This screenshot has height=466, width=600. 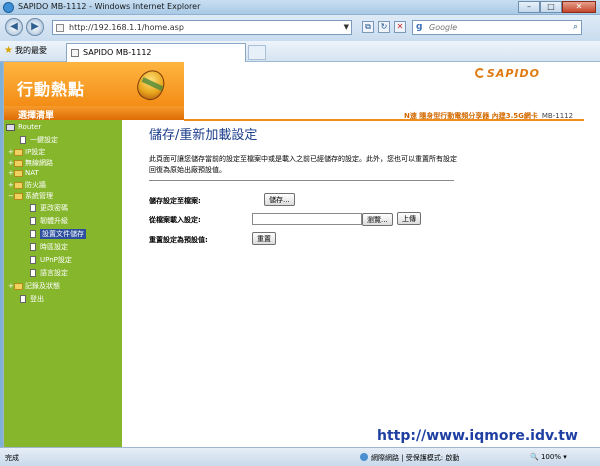 What do you see at coordinates (94, 113) in the screenshot?
I see `menu-strip: 選擇清單` at bounding box center [94, 113].